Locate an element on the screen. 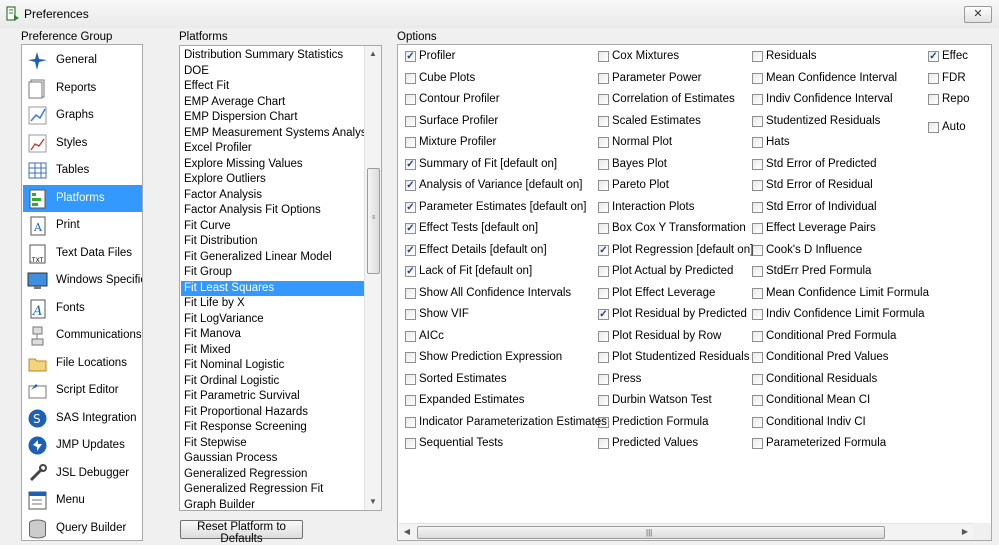 This screenshot has width=999, height=545. platform-list-item: Distribution Summary Statistics is located at coordinates (273, 56).